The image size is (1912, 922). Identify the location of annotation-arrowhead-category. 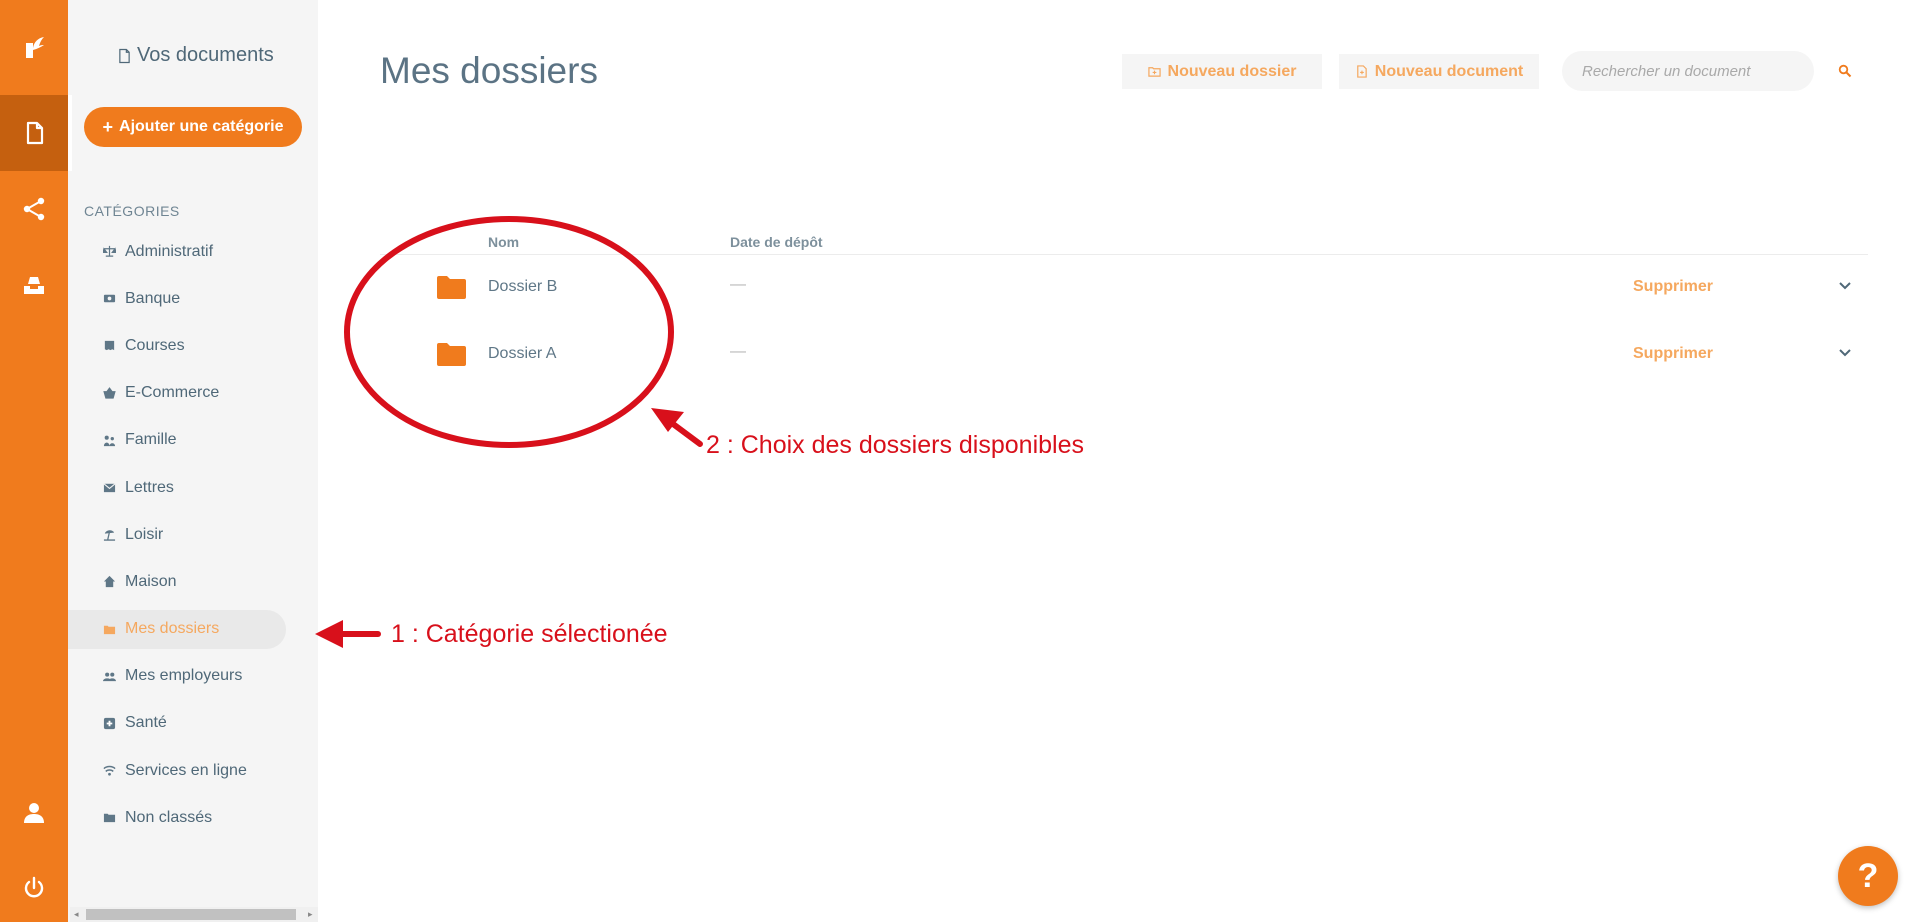
(329, 634).